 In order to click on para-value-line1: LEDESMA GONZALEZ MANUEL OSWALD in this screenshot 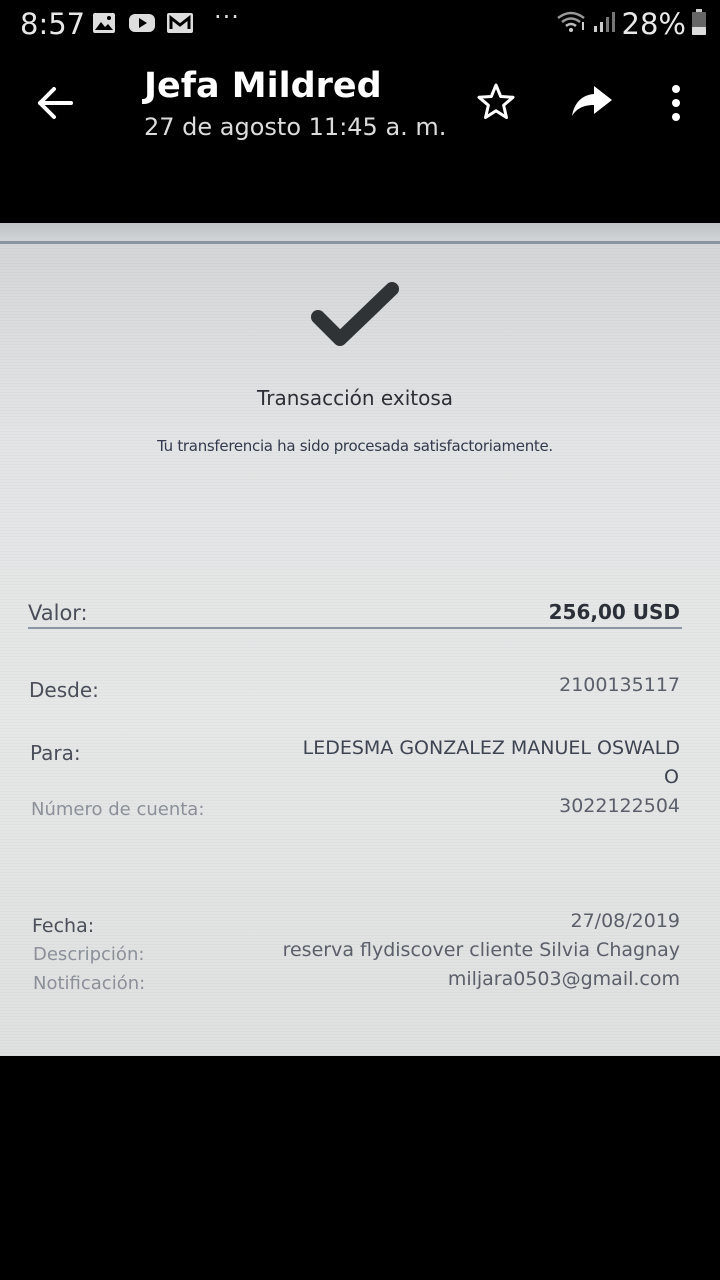, I will do `click(491, 748)`.